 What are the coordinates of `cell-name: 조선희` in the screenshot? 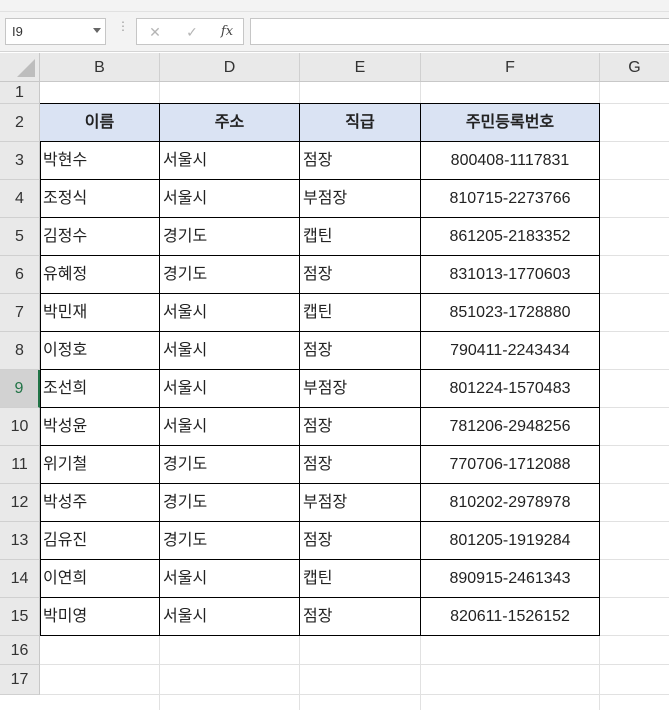 It's located at (100, 389).